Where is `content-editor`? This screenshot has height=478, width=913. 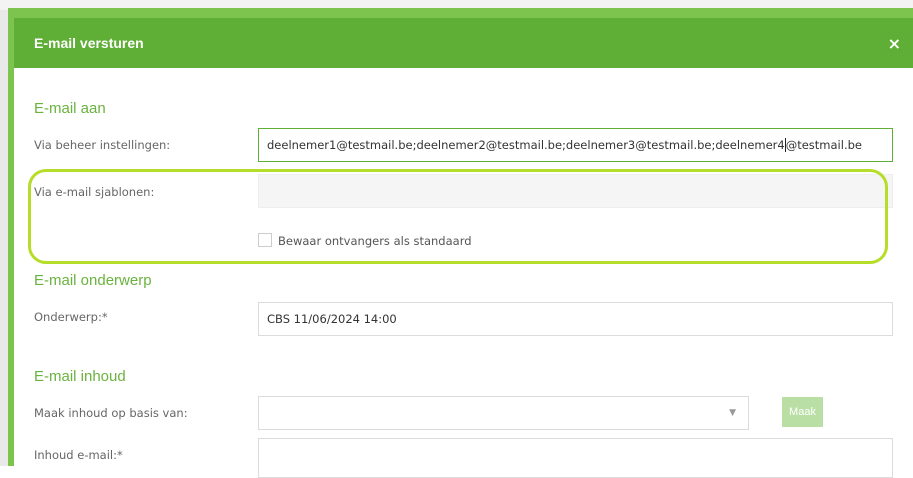 content-editor is located at coordinates (575, 458).